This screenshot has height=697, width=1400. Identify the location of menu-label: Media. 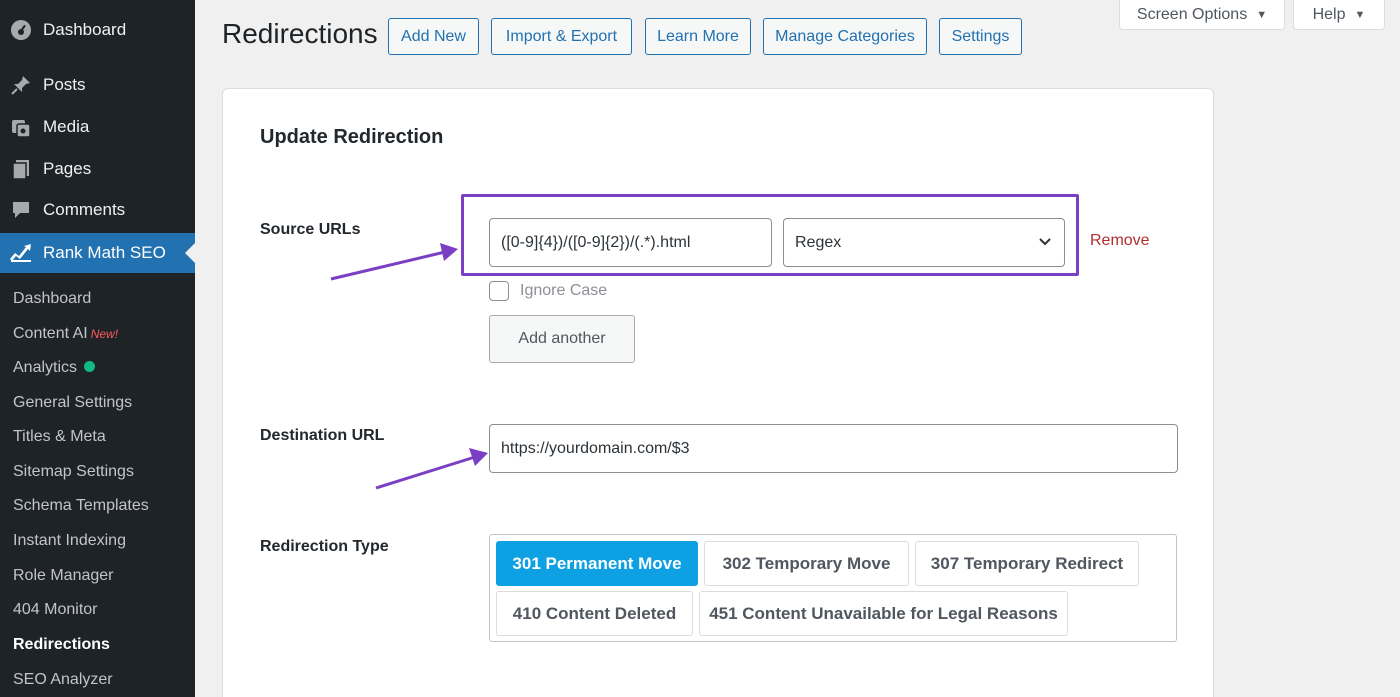
(66, 126).